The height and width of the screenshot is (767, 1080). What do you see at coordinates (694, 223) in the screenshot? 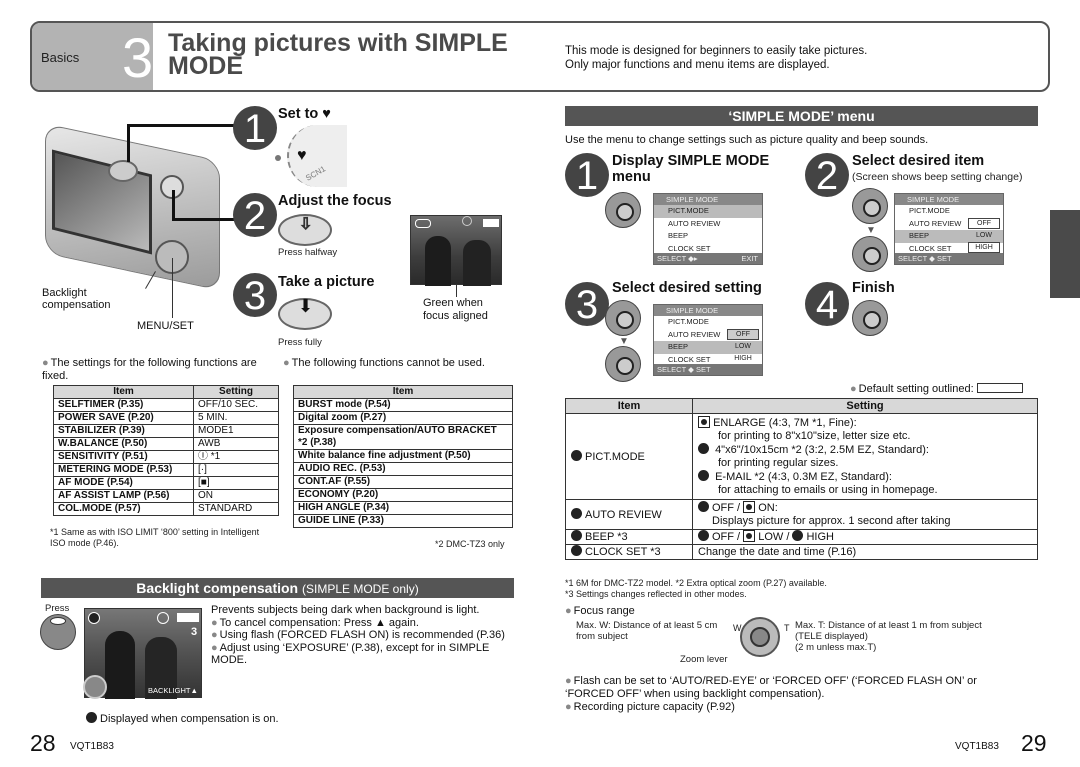
I see `menu-item: AUTO REVIEW` at bounding box center [694, 223].